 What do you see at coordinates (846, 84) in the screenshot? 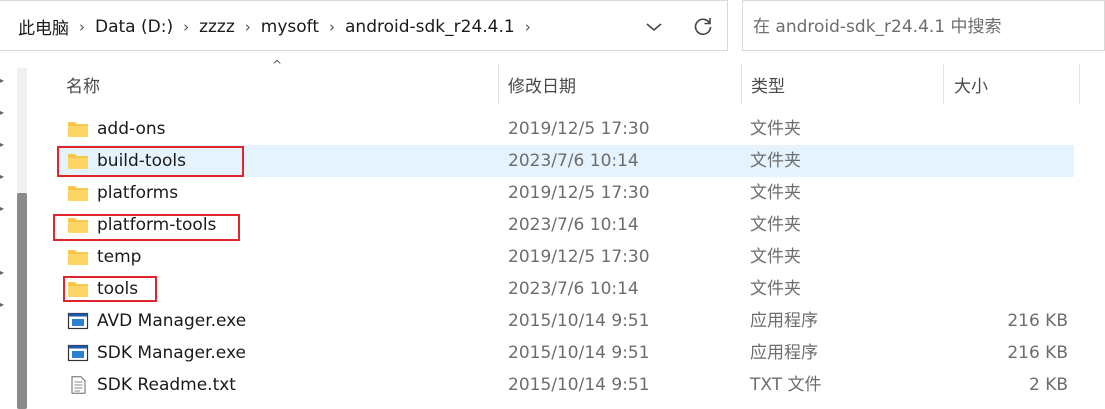
I see `column-header-type: 类型` at bounding box center [846, 84].